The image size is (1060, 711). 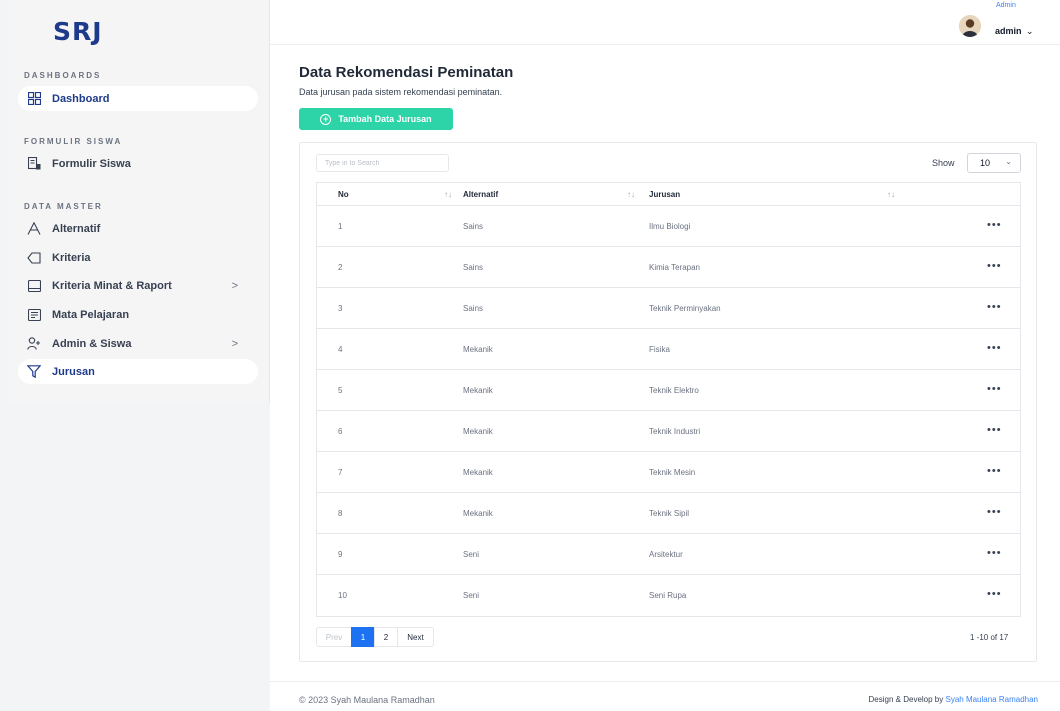 I want to click on table-row: 6 Mekanik Teknik Industri •••, so click(x=668, y=431).